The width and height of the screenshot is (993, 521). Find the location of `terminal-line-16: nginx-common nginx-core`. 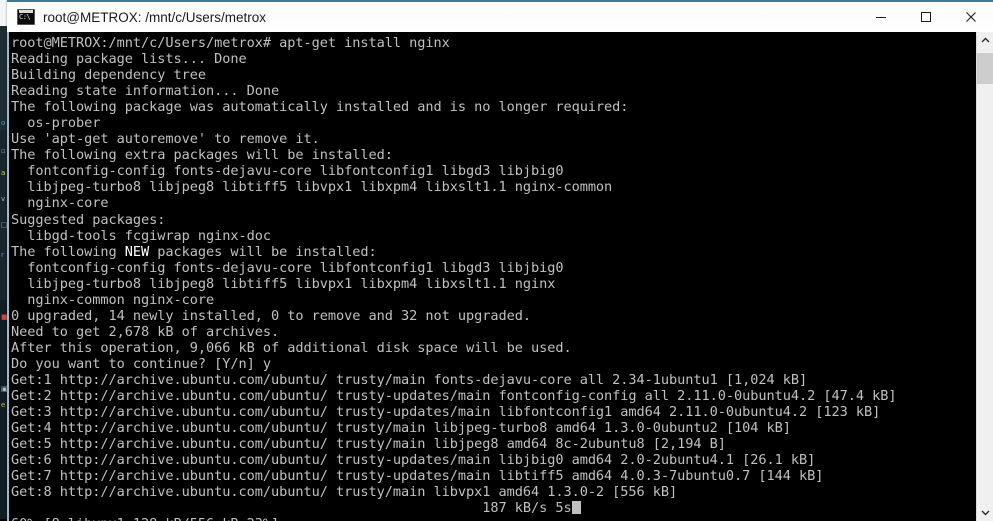

terminal-line-16: nginx-common nginx-core is located at coordinates (113, 299).